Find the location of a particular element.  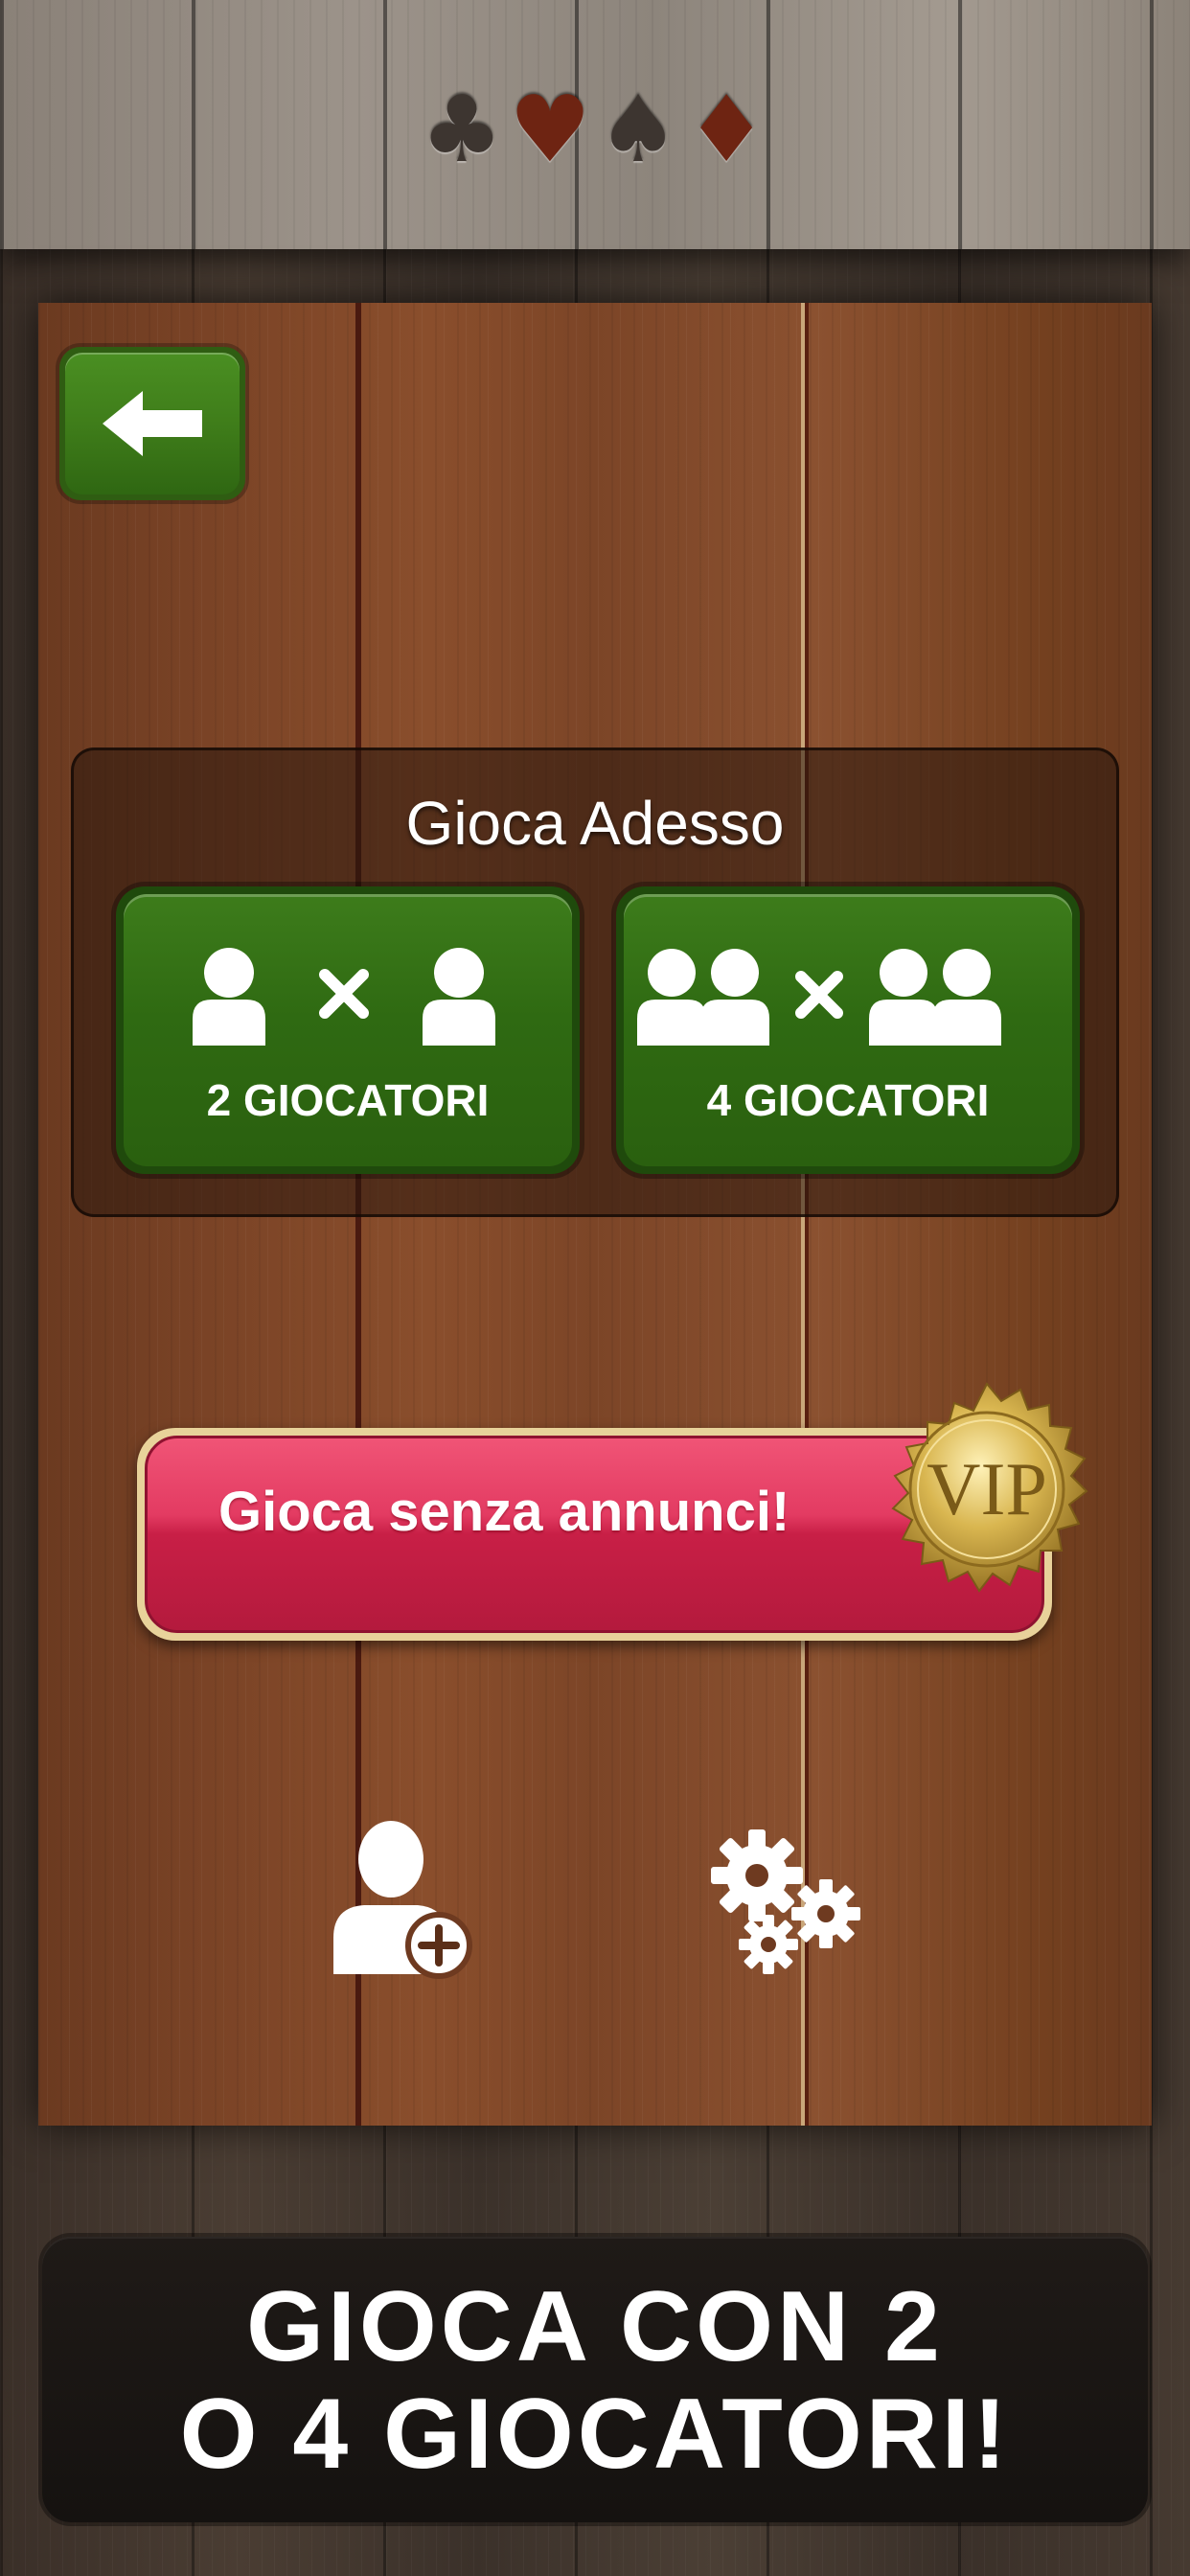

add-player-icon is located at coordinates (403, 1900).